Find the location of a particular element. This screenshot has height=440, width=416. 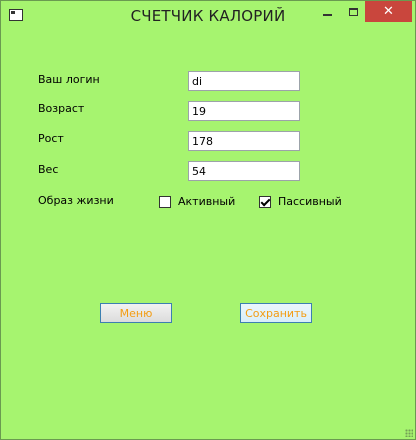

close-button: ✕ is located at coordinates (388, 11).